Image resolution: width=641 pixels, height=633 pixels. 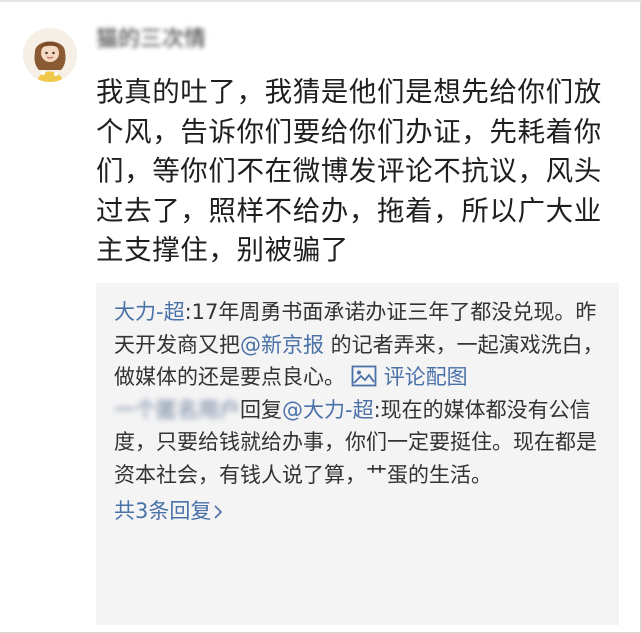 What do you see at coordinates (328, 410) in the screenshot?
I see `mention-link: @大力-超` at bounding box center [328, 410].